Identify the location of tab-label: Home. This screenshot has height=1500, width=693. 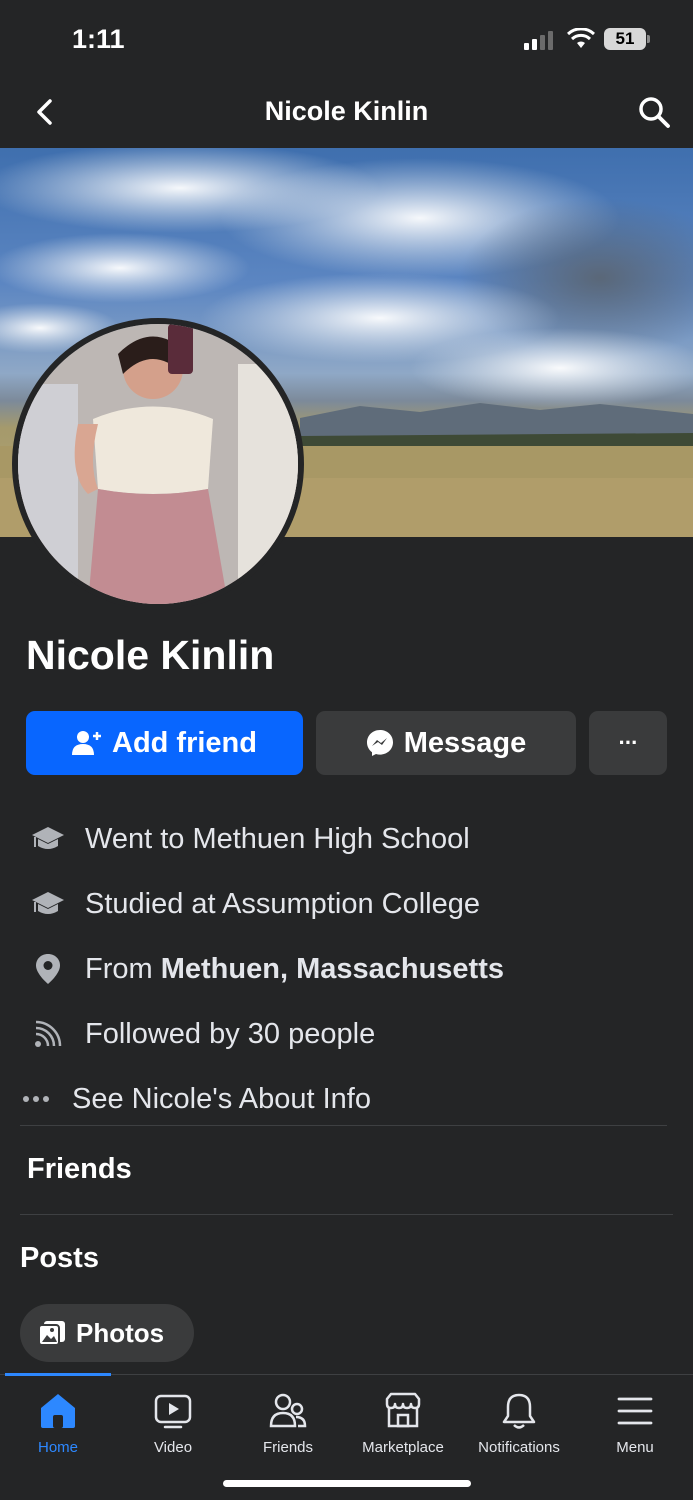
(57, 1447).